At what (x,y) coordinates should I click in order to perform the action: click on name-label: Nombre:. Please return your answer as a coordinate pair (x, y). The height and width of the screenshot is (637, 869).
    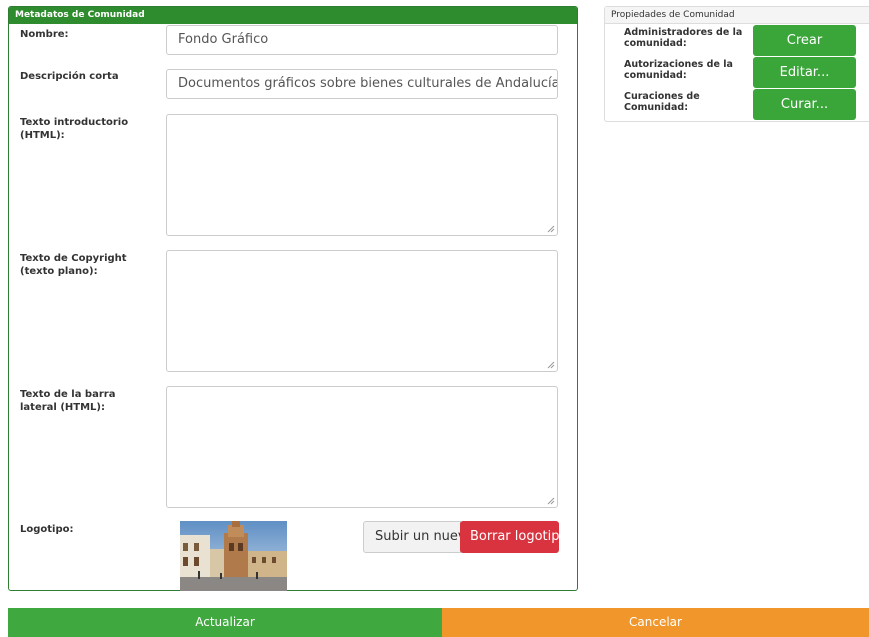
    Looking at the image, I should click on (44, 34).